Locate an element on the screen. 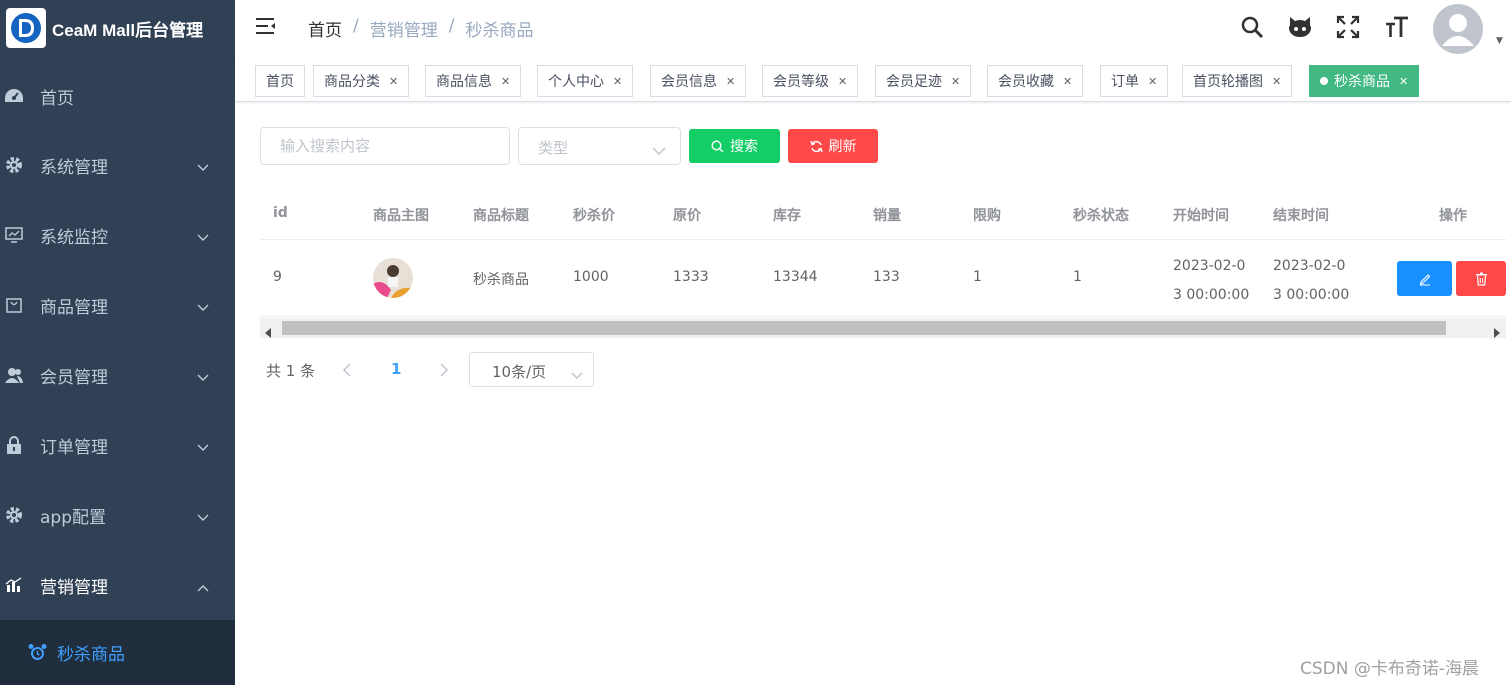 This screenshot has height=685, width=1511. navbar: 首页 / 营销管理 / 秒杀商品 ▼ is located at coordinates (873, 28).